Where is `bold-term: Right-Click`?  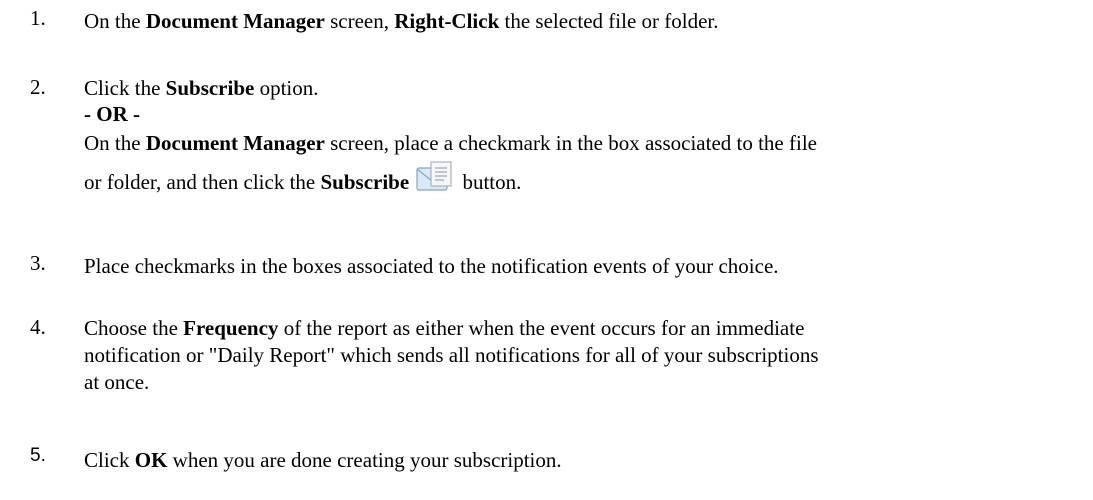 bold-term: Right-Click is located at coordinates (447, 21).